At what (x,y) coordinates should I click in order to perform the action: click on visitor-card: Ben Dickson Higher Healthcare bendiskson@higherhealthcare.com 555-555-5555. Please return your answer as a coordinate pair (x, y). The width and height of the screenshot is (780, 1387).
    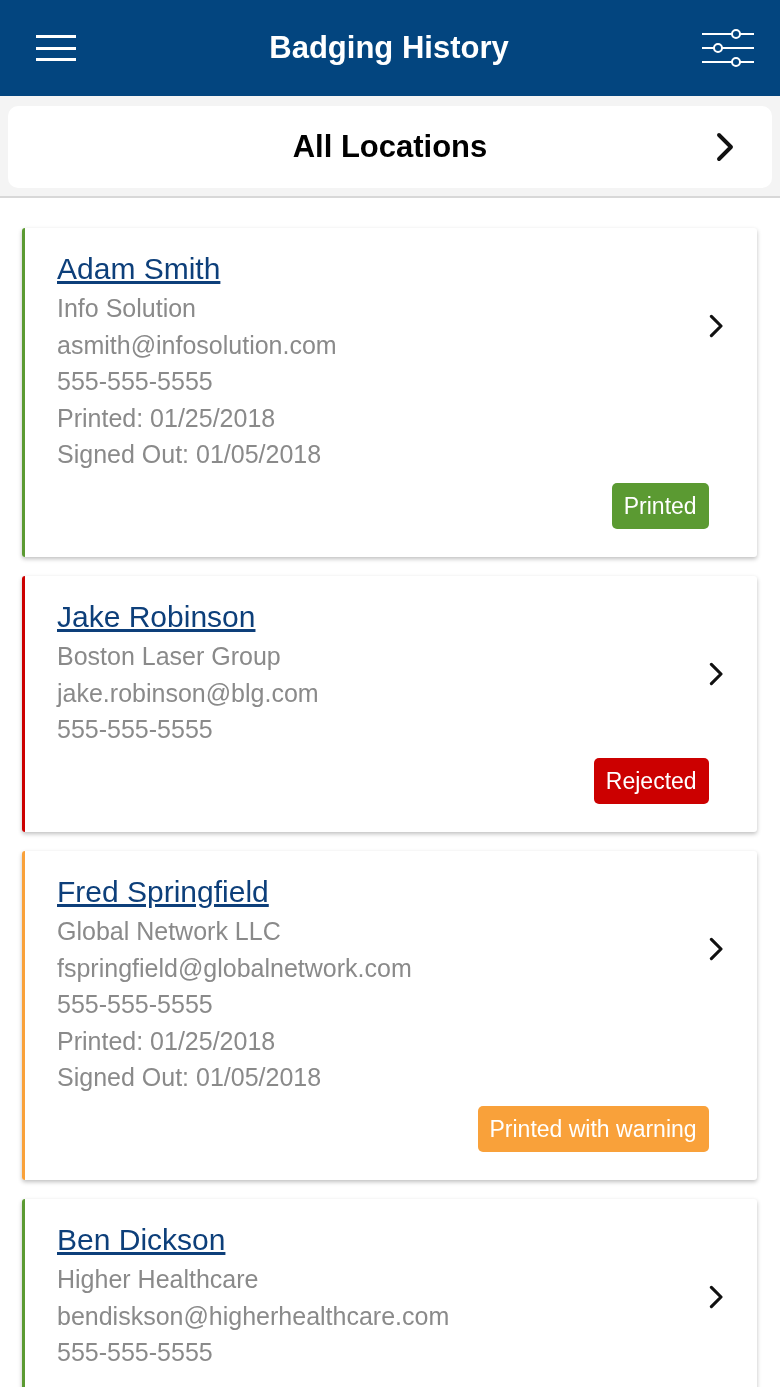
    Looking at the image, I should click on (389, 1293).